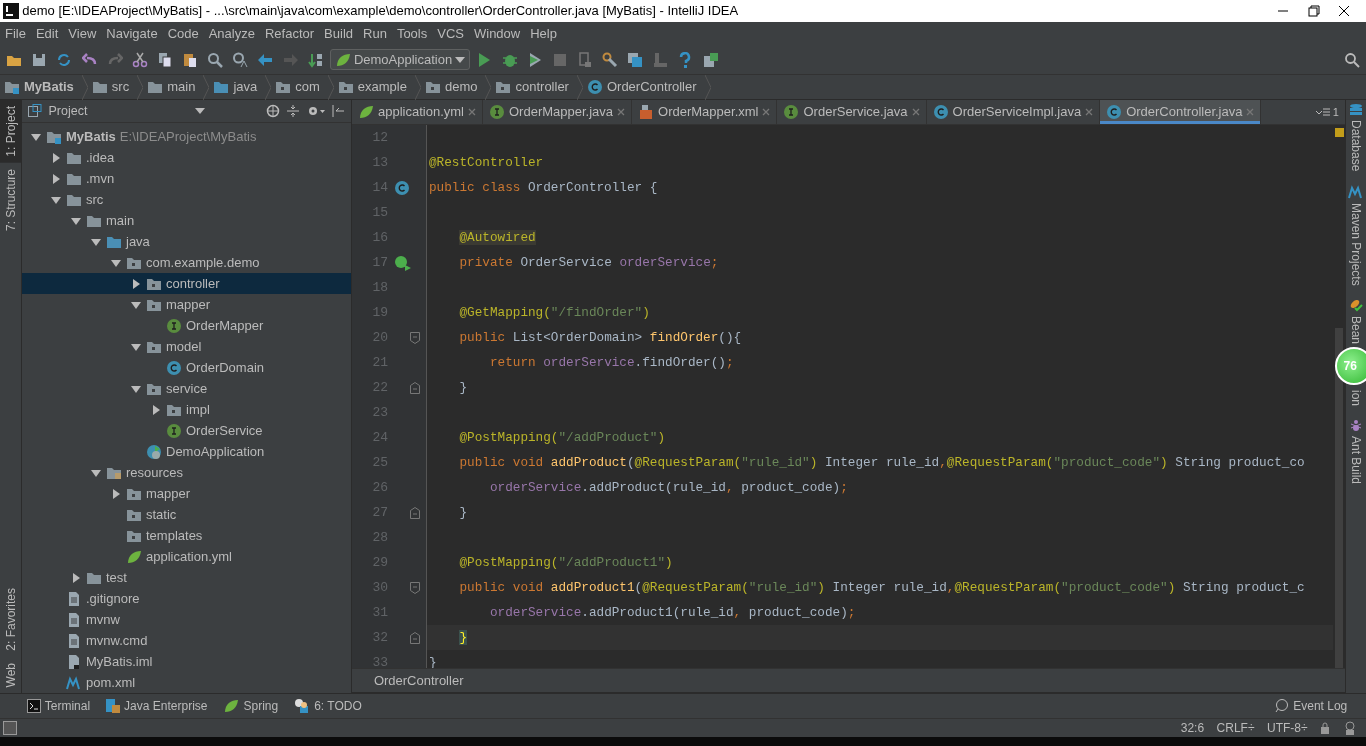 This screenshot has width=1366, height=746. I want to click on tool-window-tab: Spring, so click(251, 706).